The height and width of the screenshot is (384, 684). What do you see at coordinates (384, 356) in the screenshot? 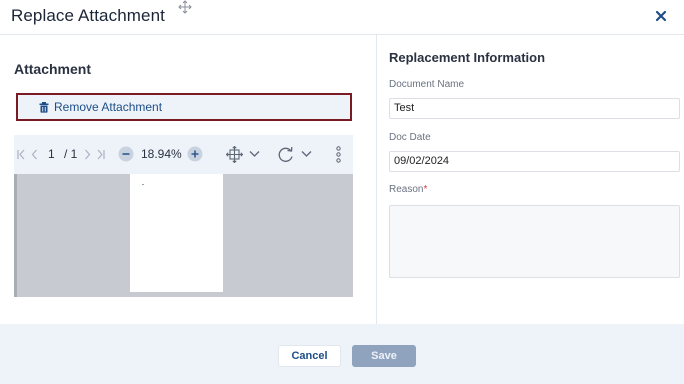
I see `save-button: Save` at bounding box center [384, 356].